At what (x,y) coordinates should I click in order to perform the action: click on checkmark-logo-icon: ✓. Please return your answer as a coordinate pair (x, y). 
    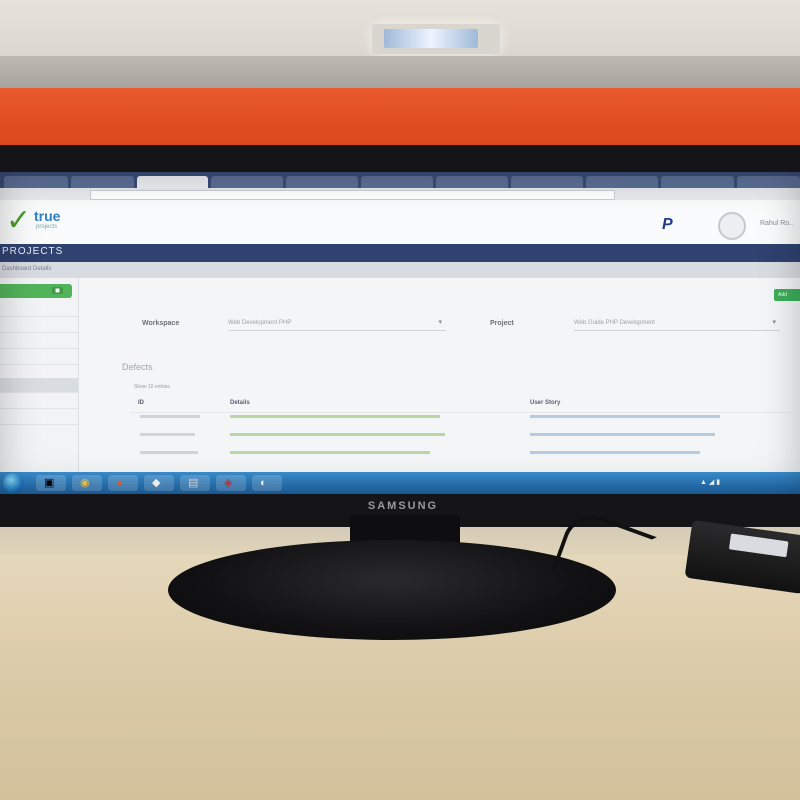
    Looking at the image, I should click on (19, 220).